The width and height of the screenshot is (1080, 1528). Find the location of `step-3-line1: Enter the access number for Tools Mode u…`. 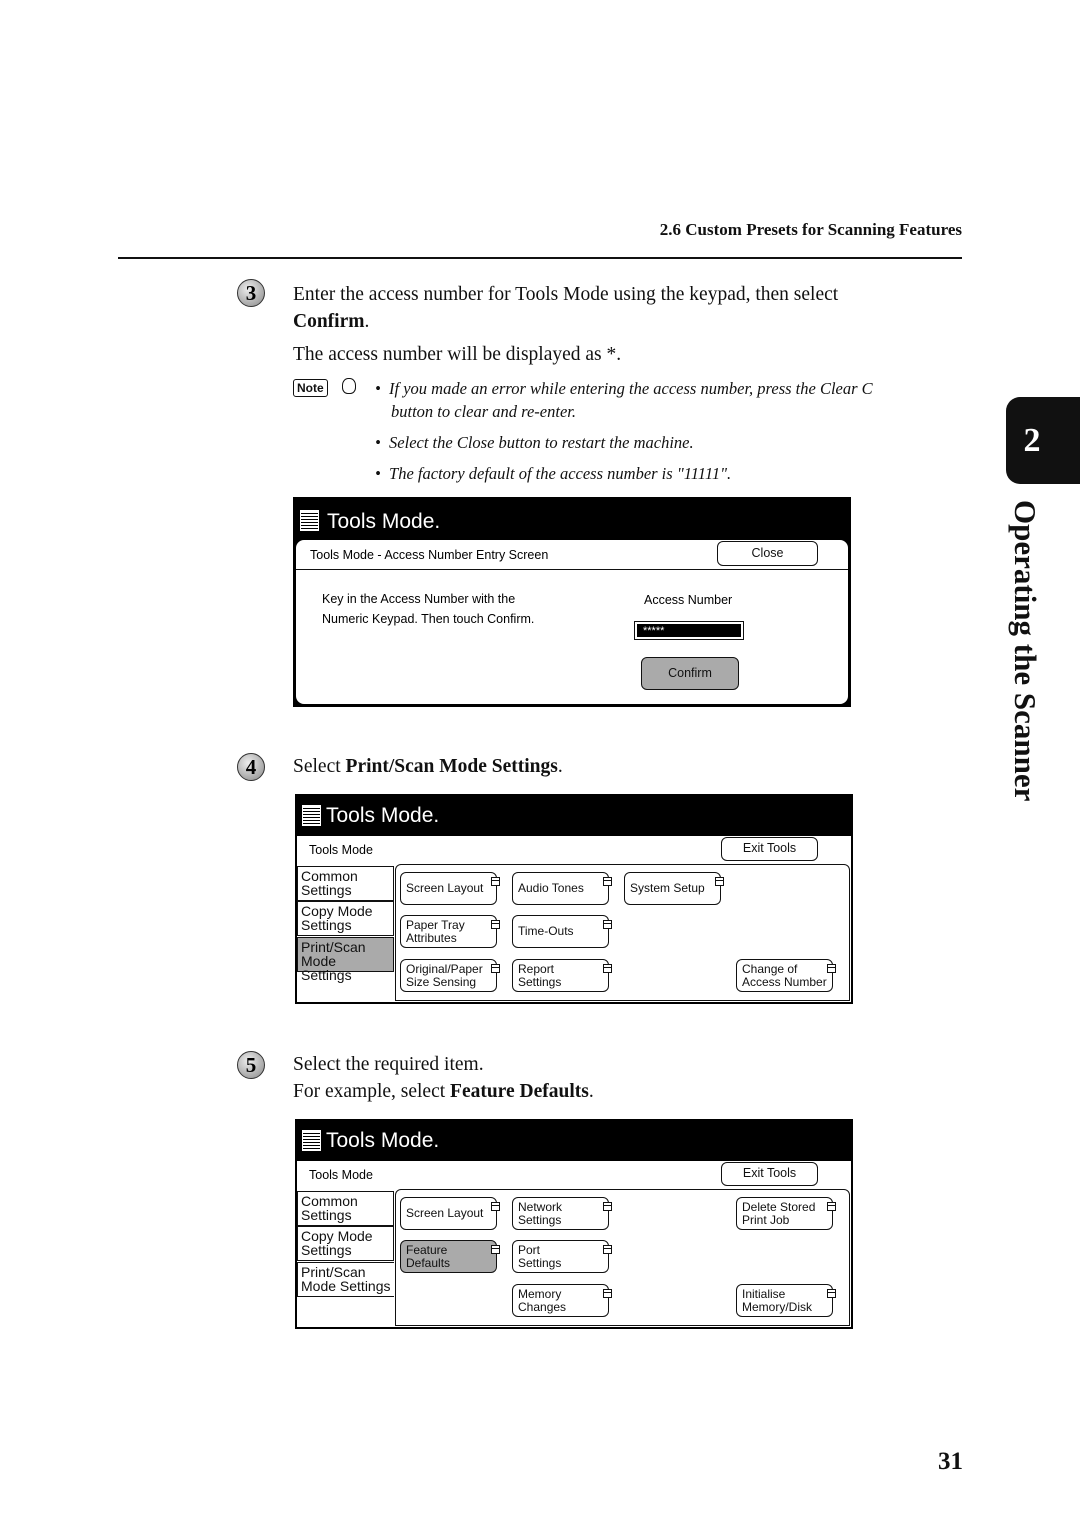

step-3-line1: Enter the access number for Tools Mode u… is located at coordinates (566, 294).